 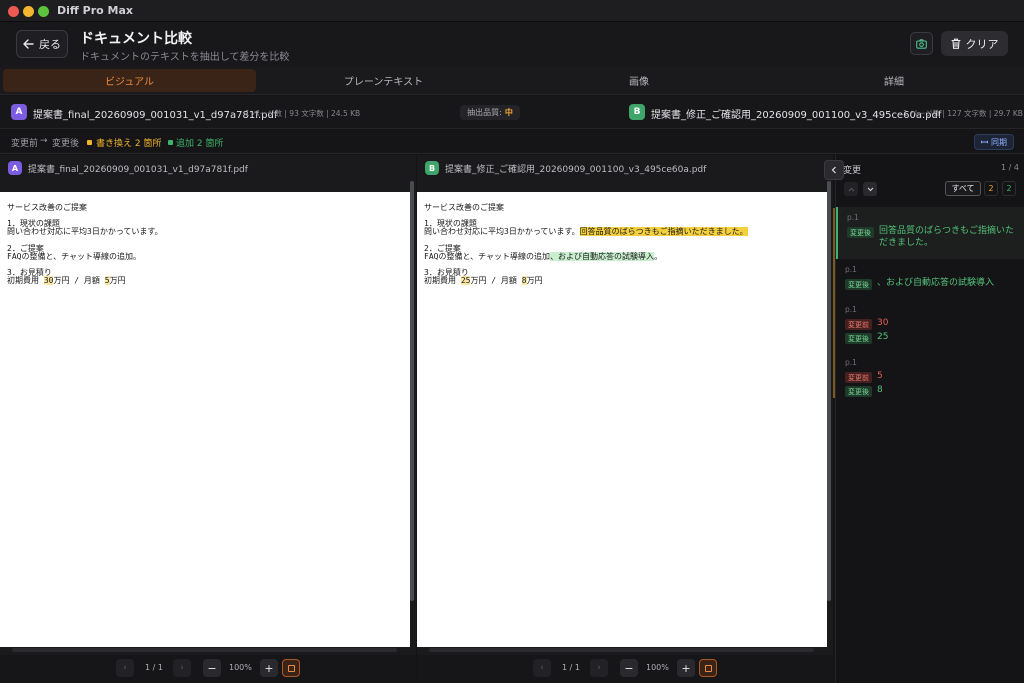 What do you see at coordinates (991, 188) in the screenshot?
I see `filter-replace-button: 2` at bounding box center [991, 188].